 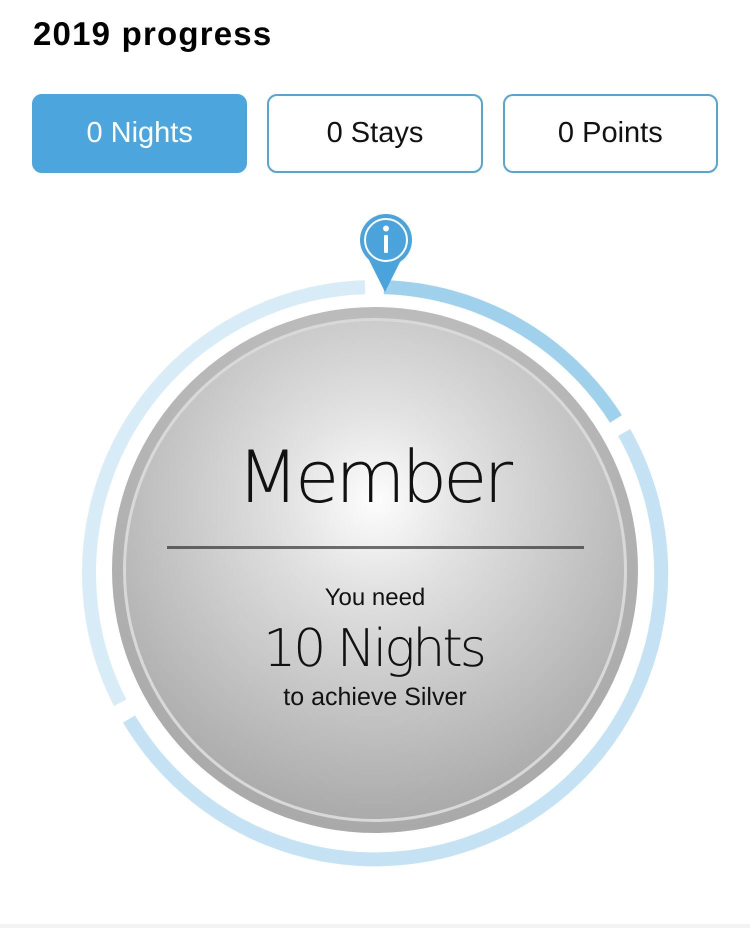 I want to click on goal-label: to achieve Silver, so click(x=375, y=697).